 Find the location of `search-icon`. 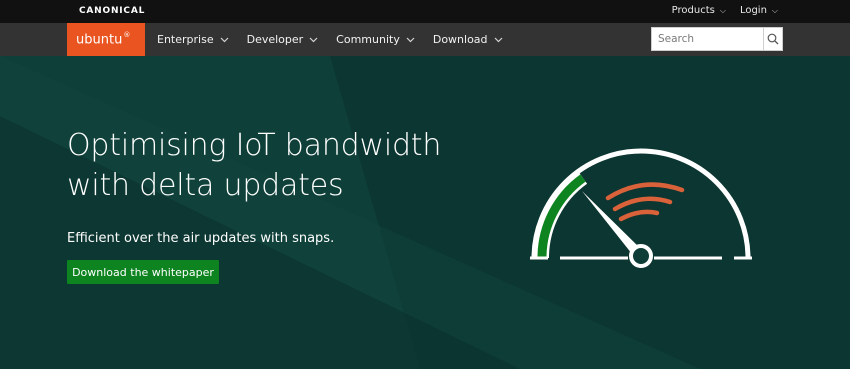

search-icon is located at coordinates (773, 39).